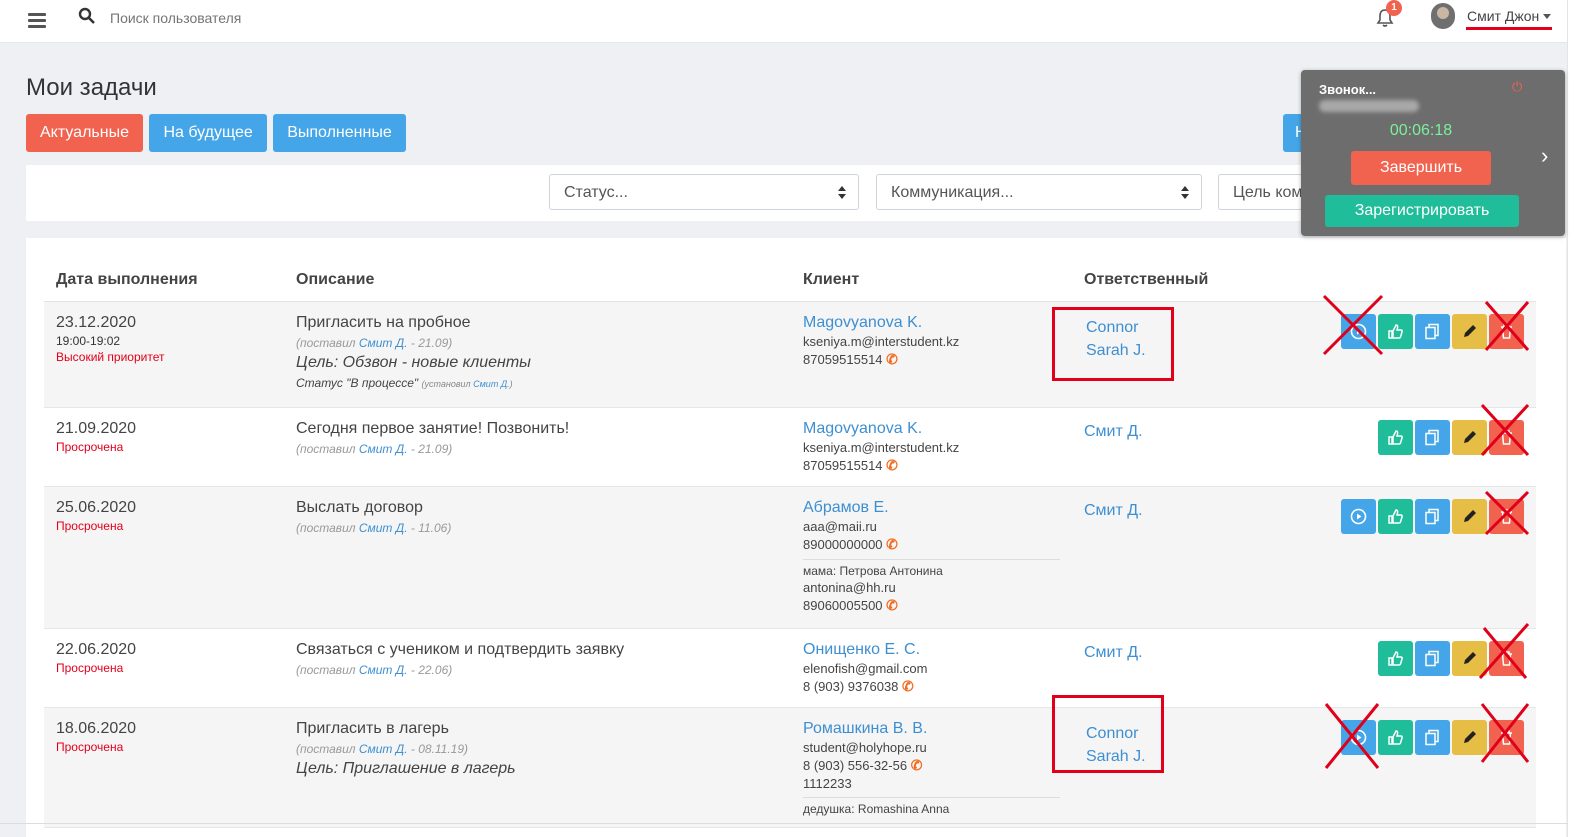 The width and height of the screenshot is (1588, 837). Describe the element at coordinates (881, 341) in the screenshot. I see `client-email: kseniya.m@interstudent.kz` at that location.